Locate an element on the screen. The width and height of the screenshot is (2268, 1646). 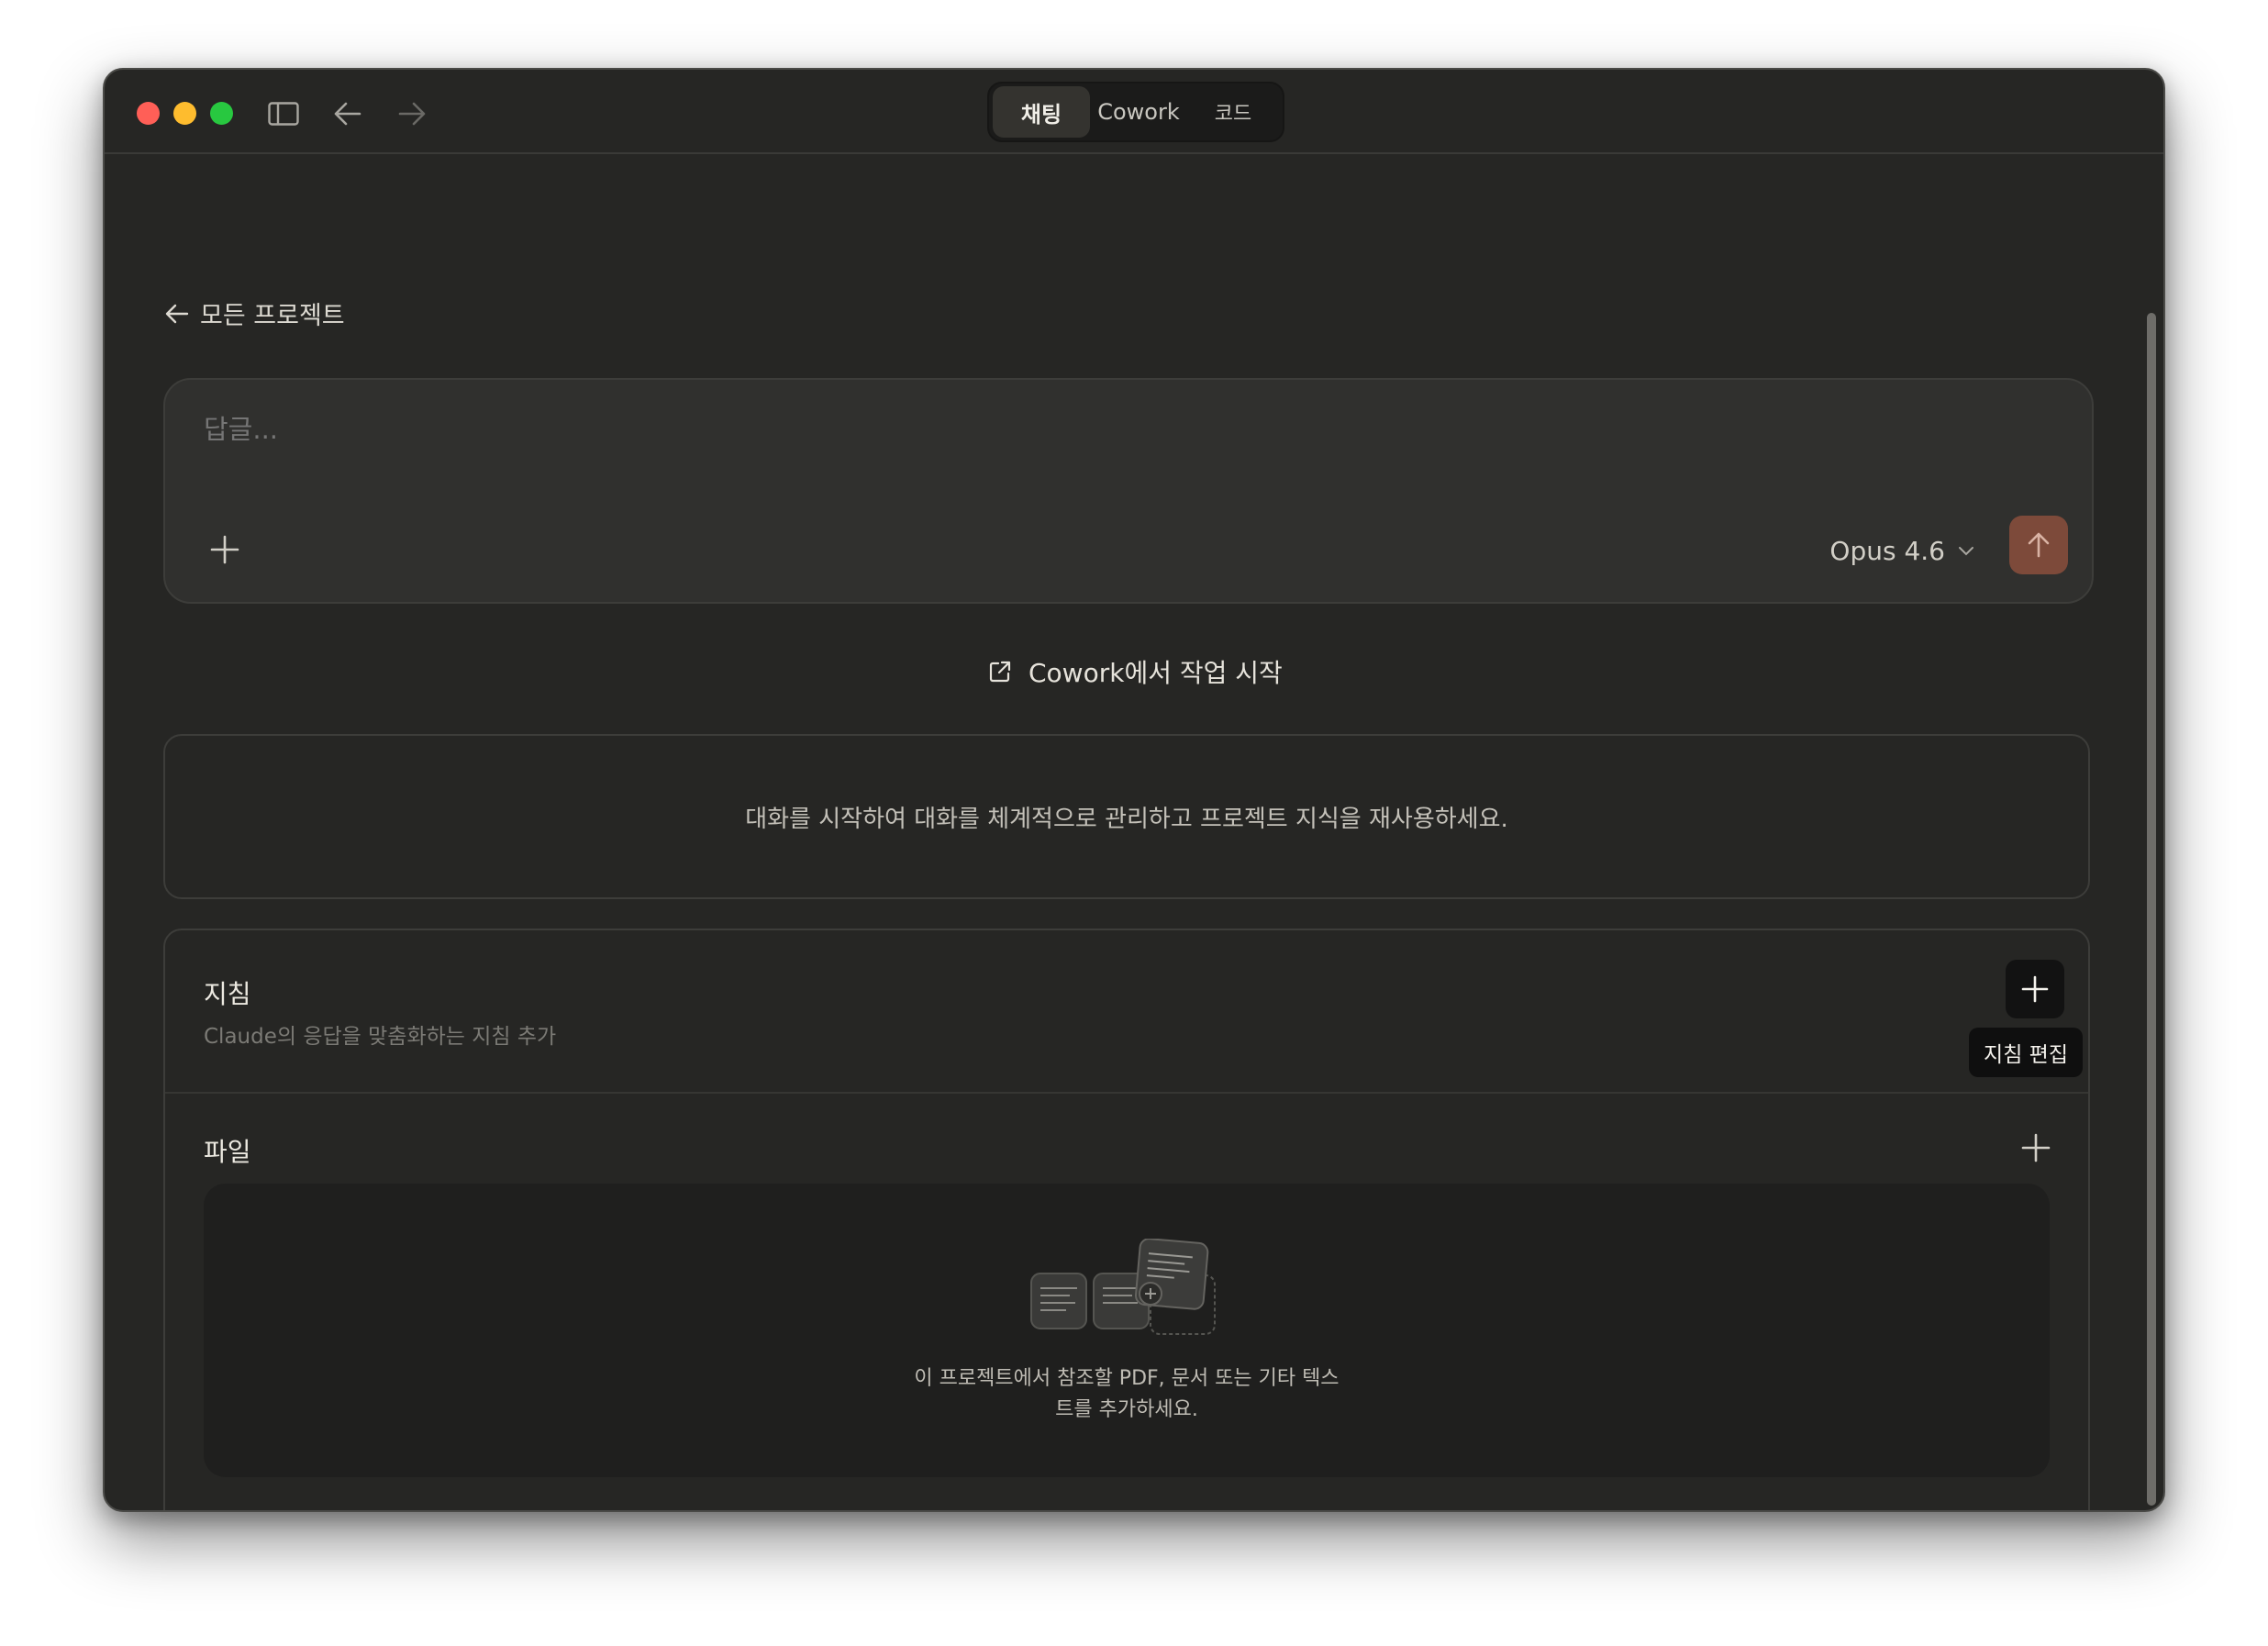
send-button is located at coordinates (2039, 545).